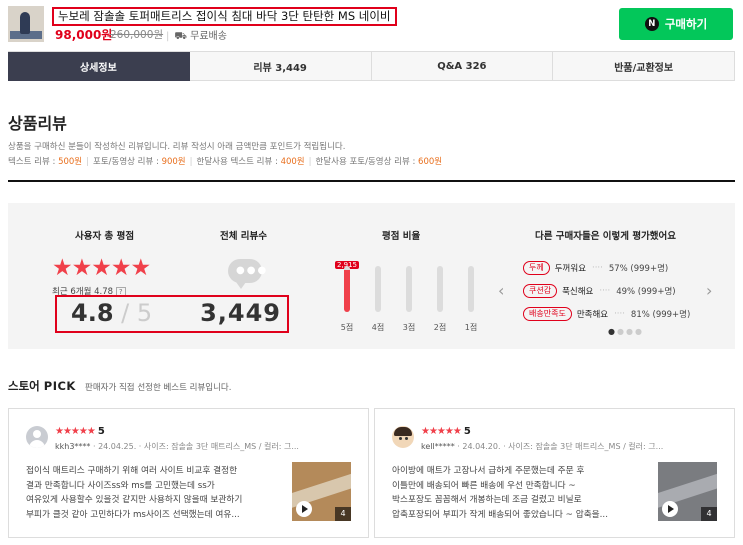  I want to click on trait-value: 만족해요, so click(592, 315).